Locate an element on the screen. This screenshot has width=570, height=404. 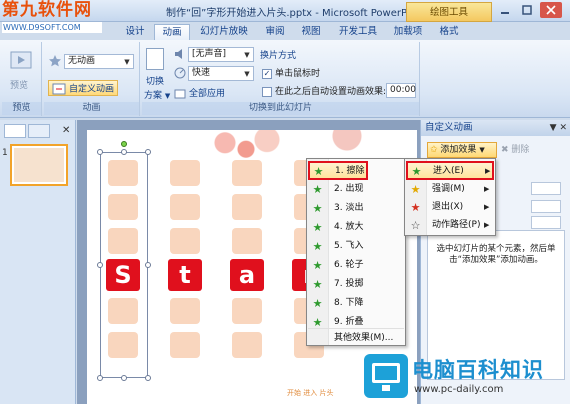
letter-tile: a is located at coordinates (247, 275).